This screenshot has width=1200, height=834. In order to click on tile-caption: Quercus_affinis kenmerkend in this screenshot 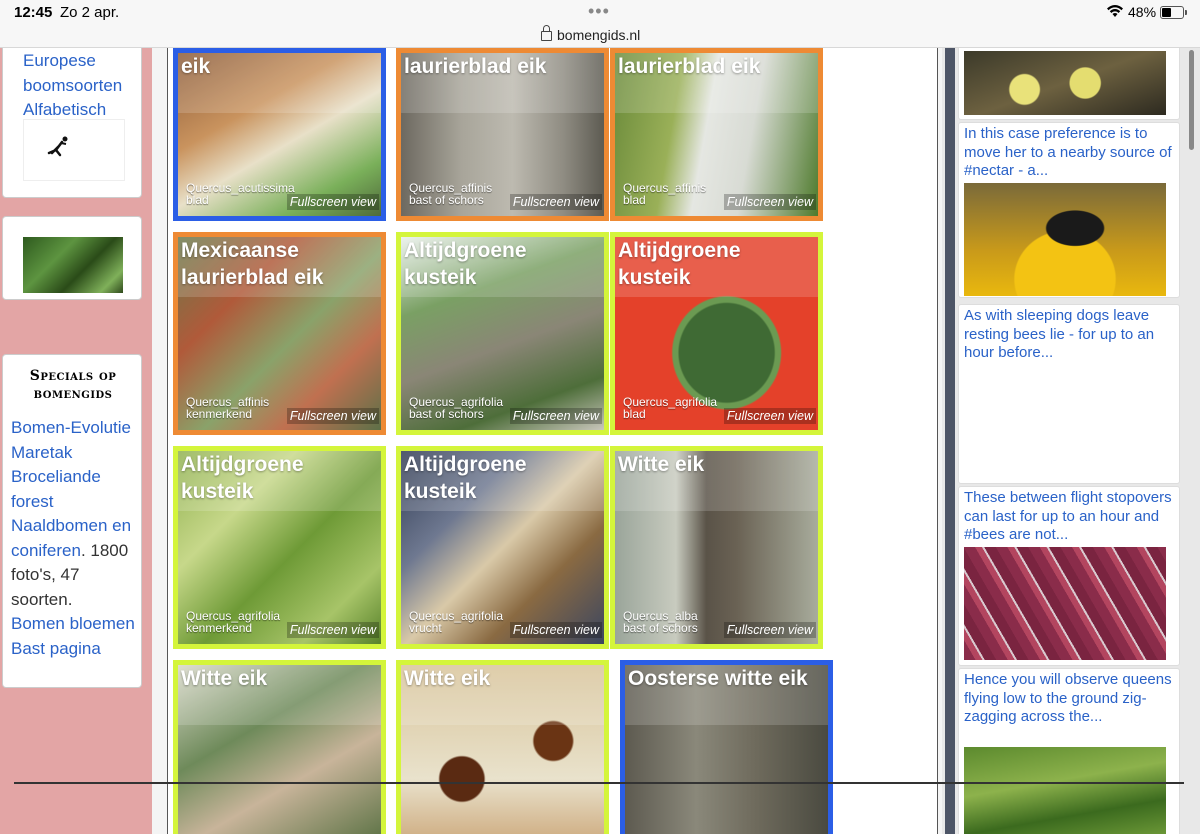, I will do `click(227, 408)`.